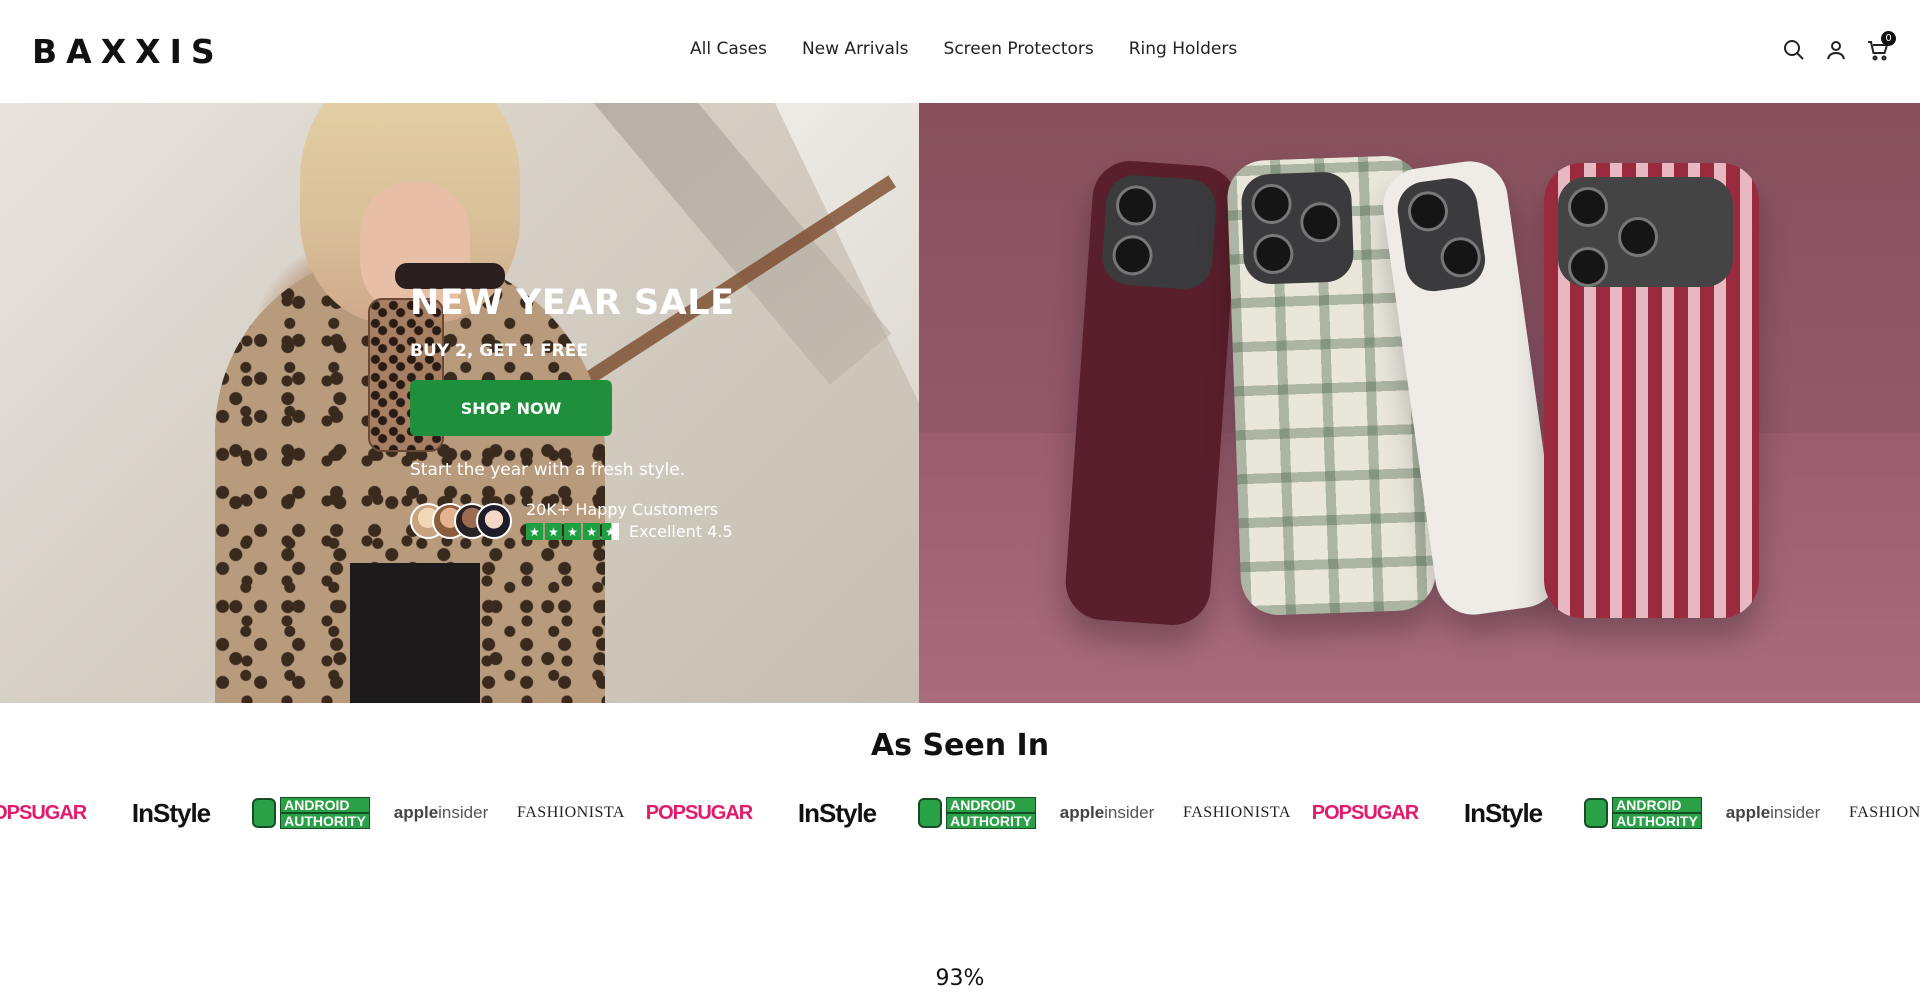 The width and height of the screenshot is (1920, 993). I want to click on nav-ring-holders: Ring Holders, so click(1183, 49).